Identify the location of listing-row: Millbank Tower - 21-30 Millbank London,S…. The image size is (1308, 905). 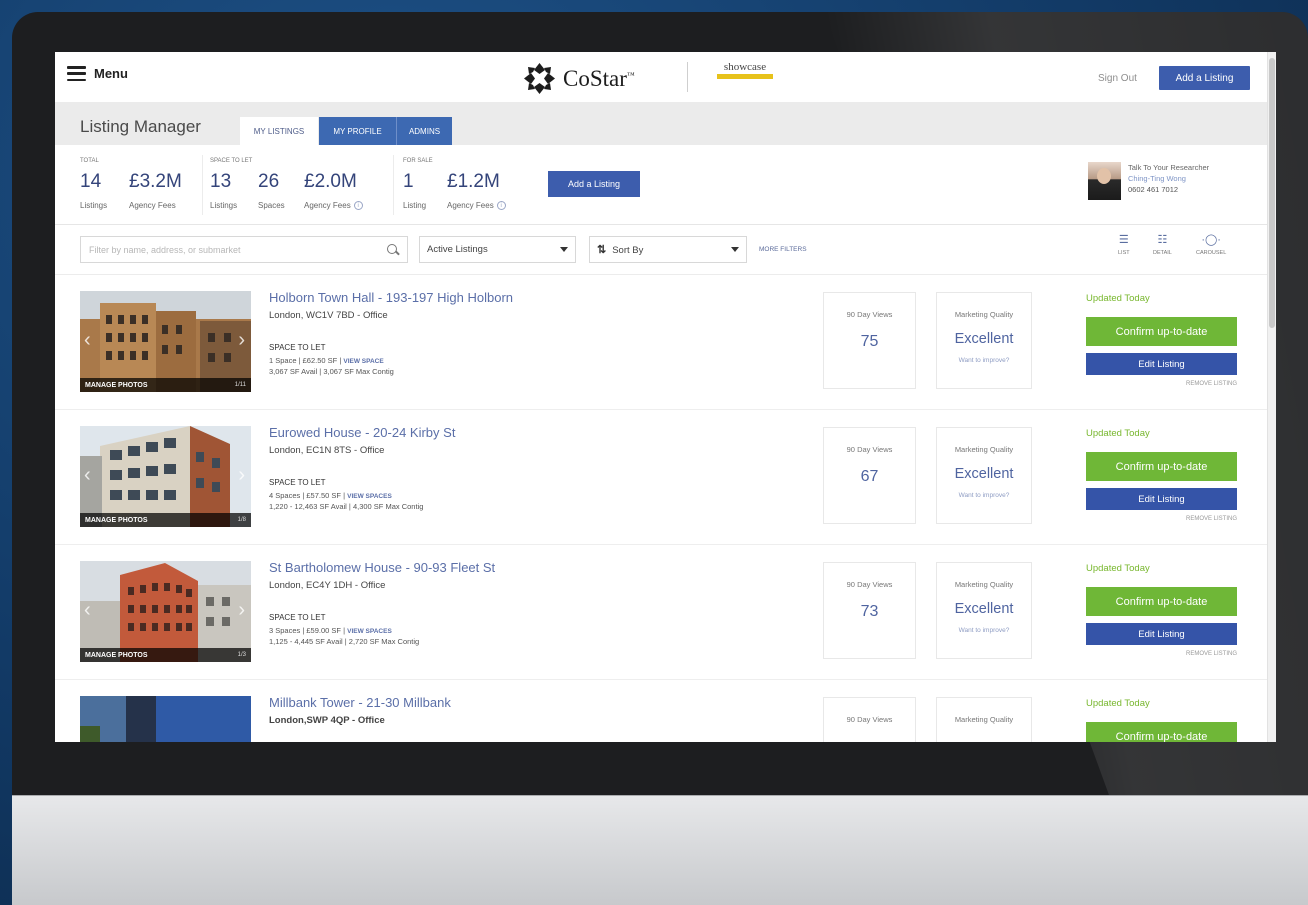
(661, 711).